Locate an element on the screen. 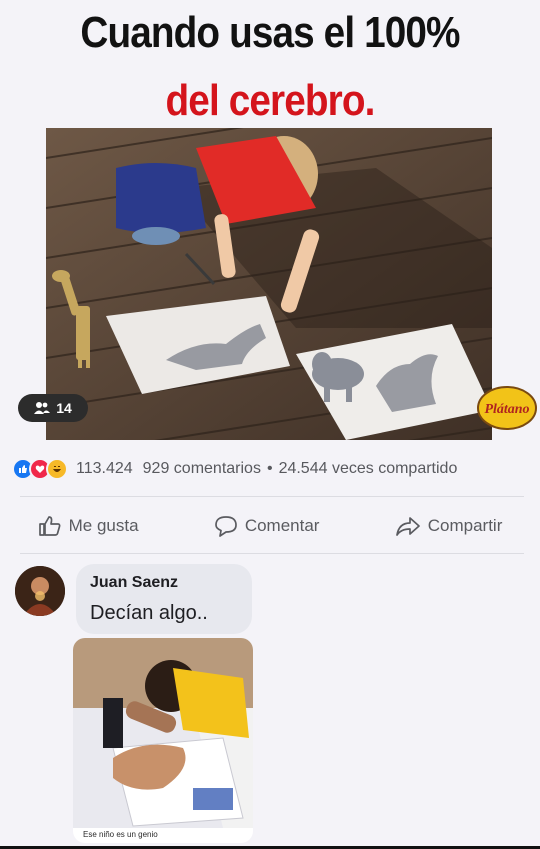  like-button-label: Me gusta is located at coordinates (103, 525).